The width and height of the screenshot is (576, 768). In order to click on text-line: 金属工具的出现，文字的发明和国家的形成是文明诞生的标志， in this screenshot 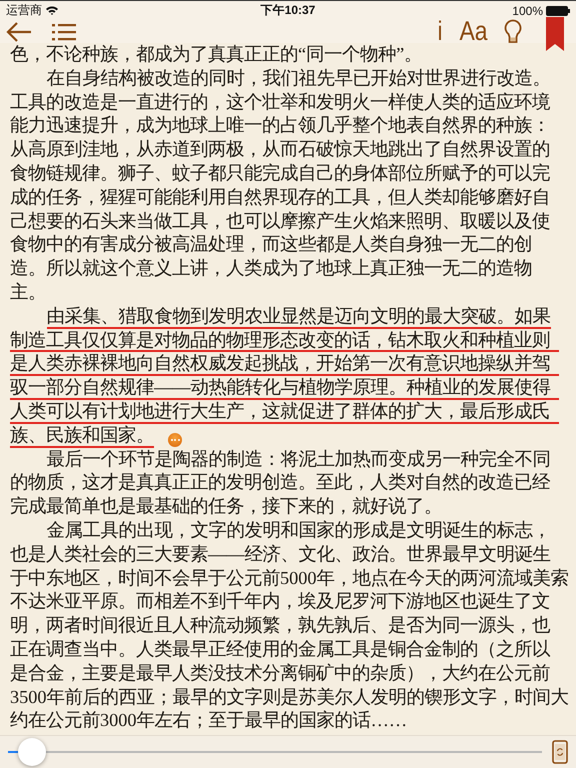, I will do `click(298, 530)`.